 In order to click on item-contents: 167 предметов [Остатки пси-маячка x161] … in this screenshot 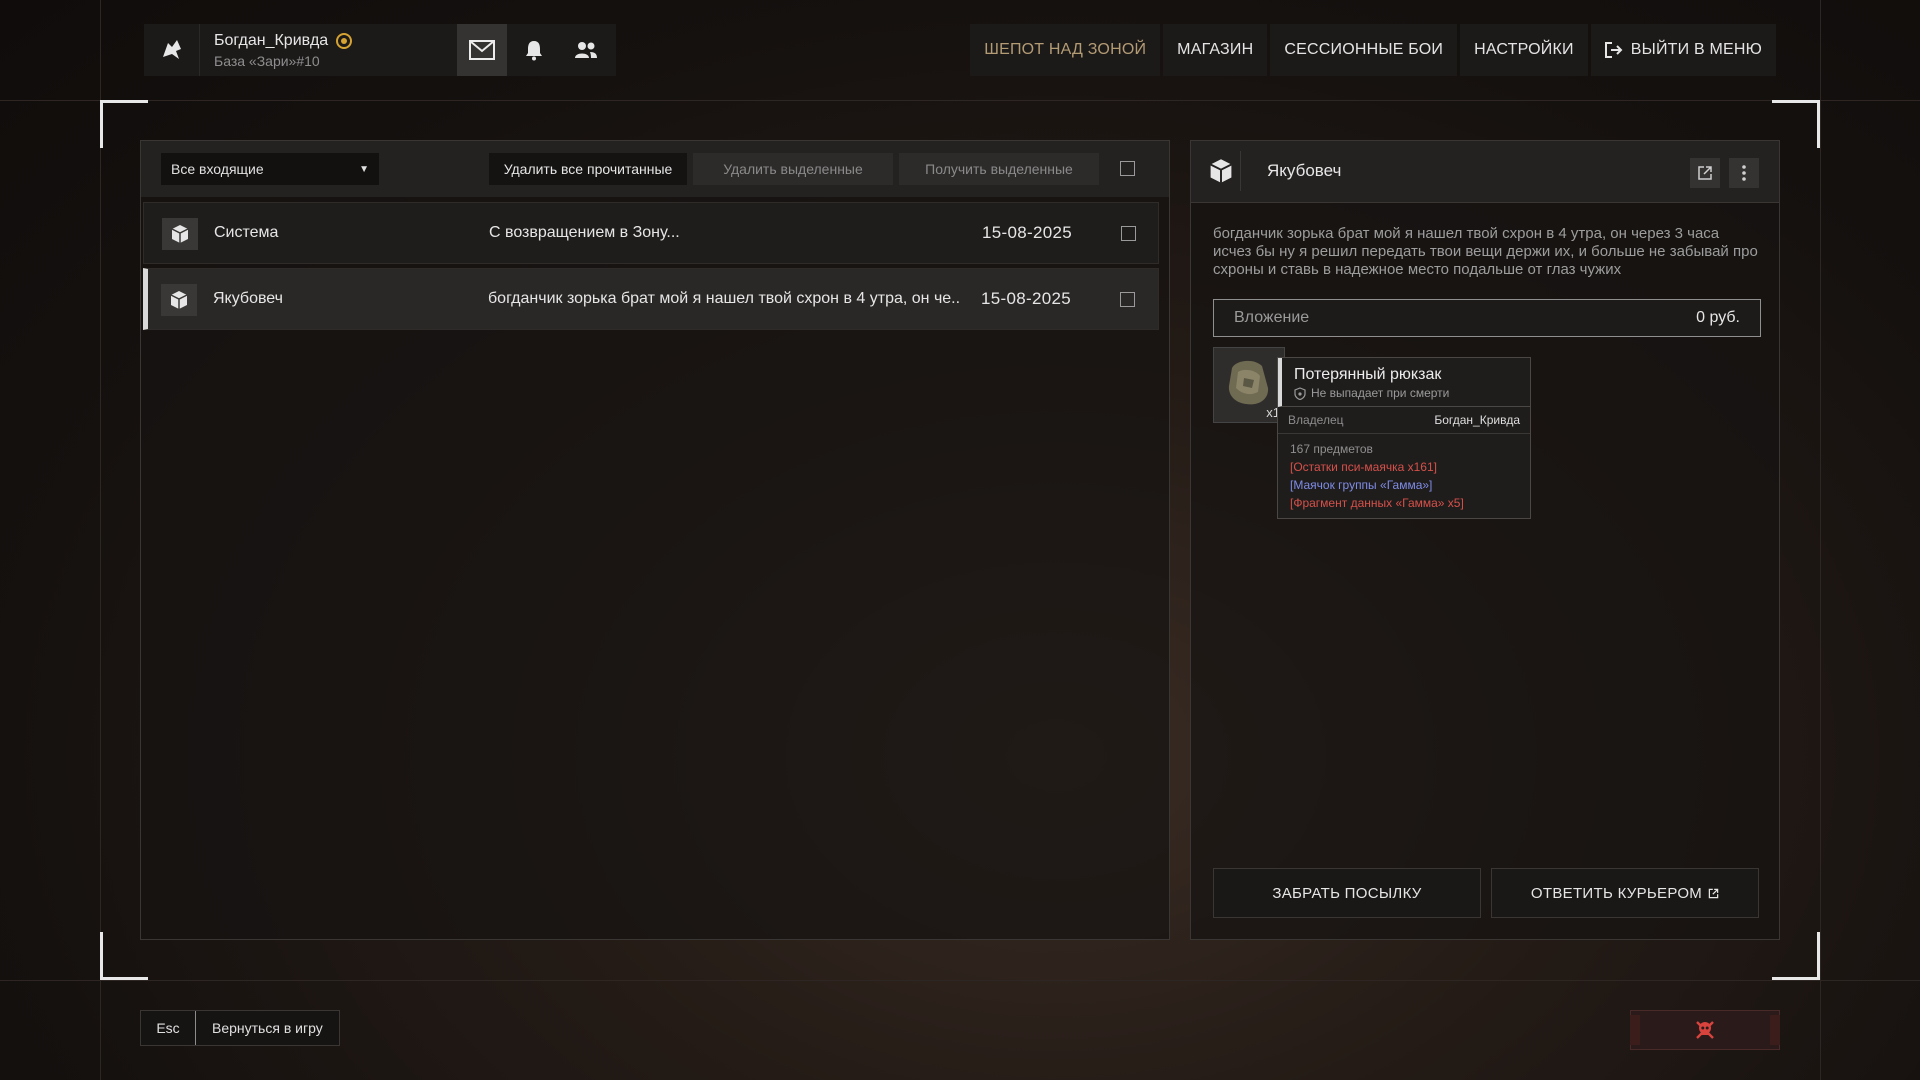, I will do `click(1404, 476)`.